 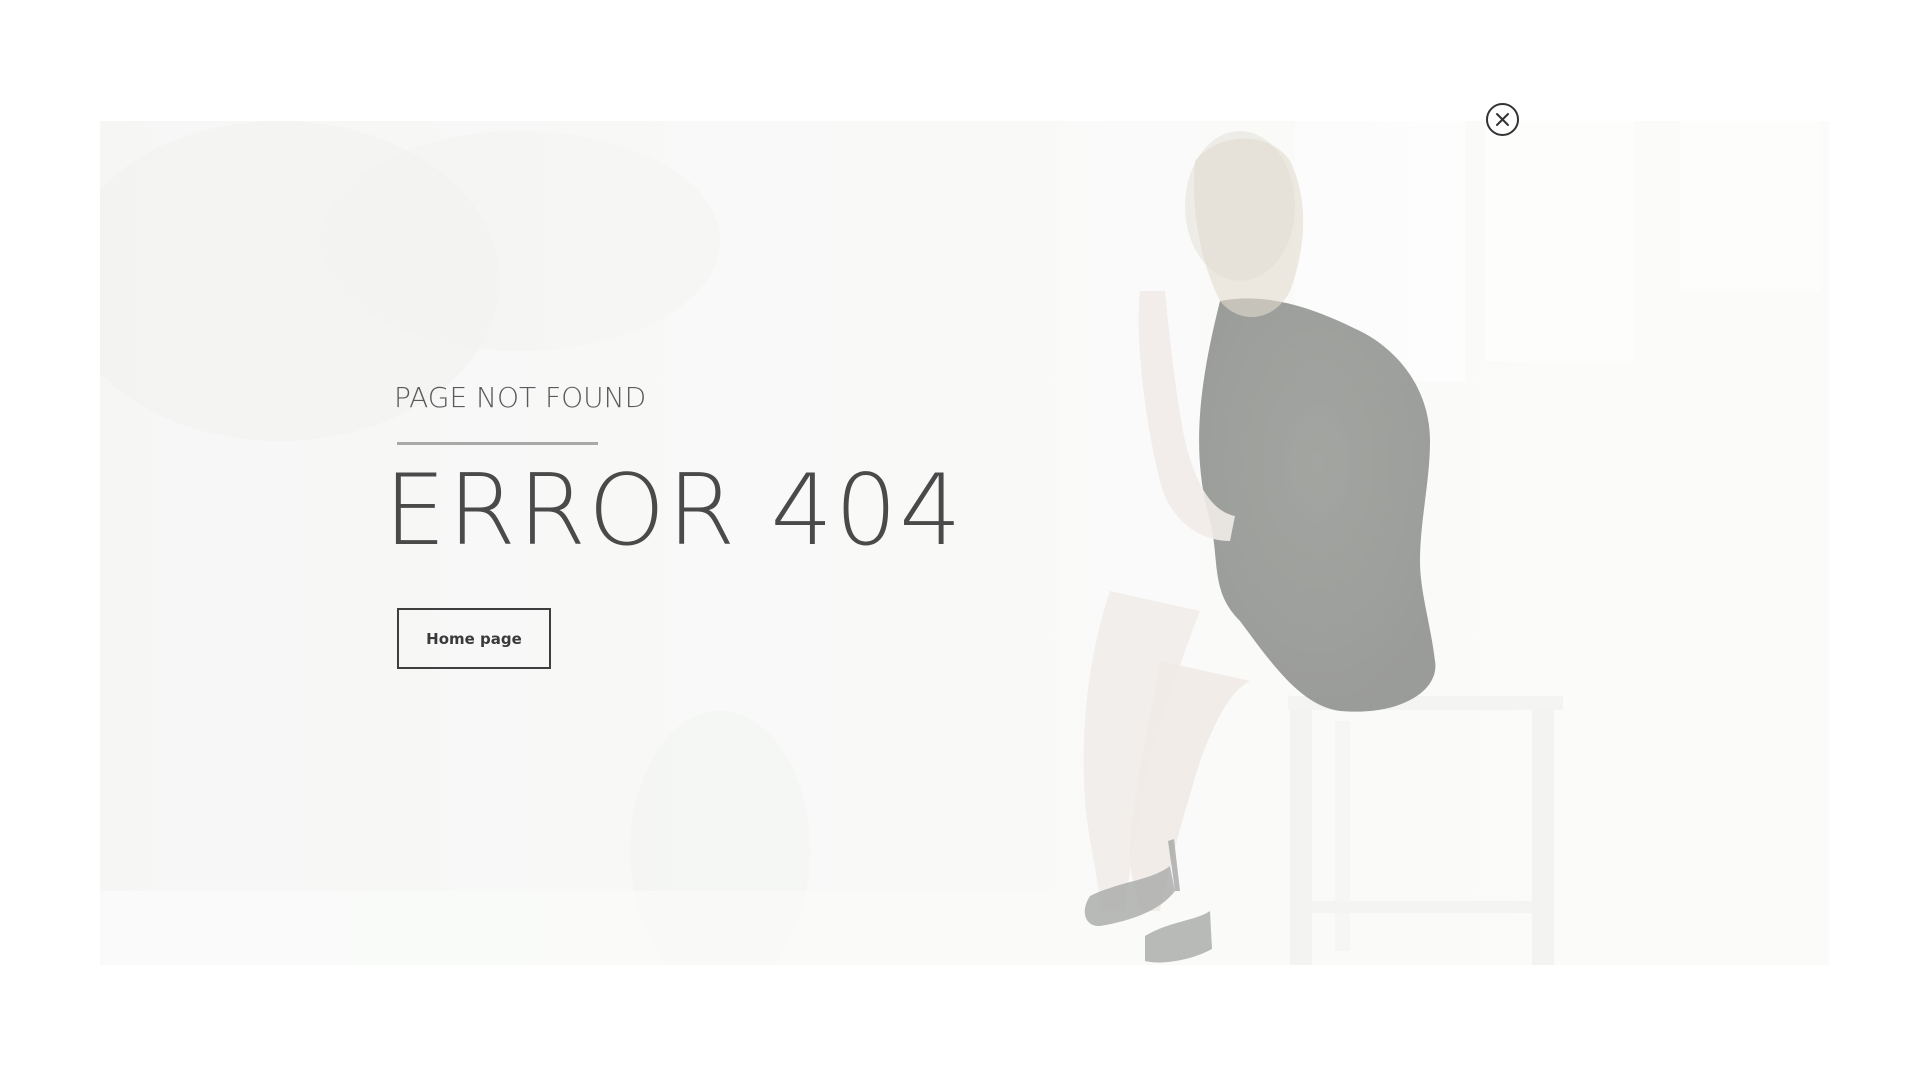 I want to click on home-page-button: Home page, so click(x=474, y=638).